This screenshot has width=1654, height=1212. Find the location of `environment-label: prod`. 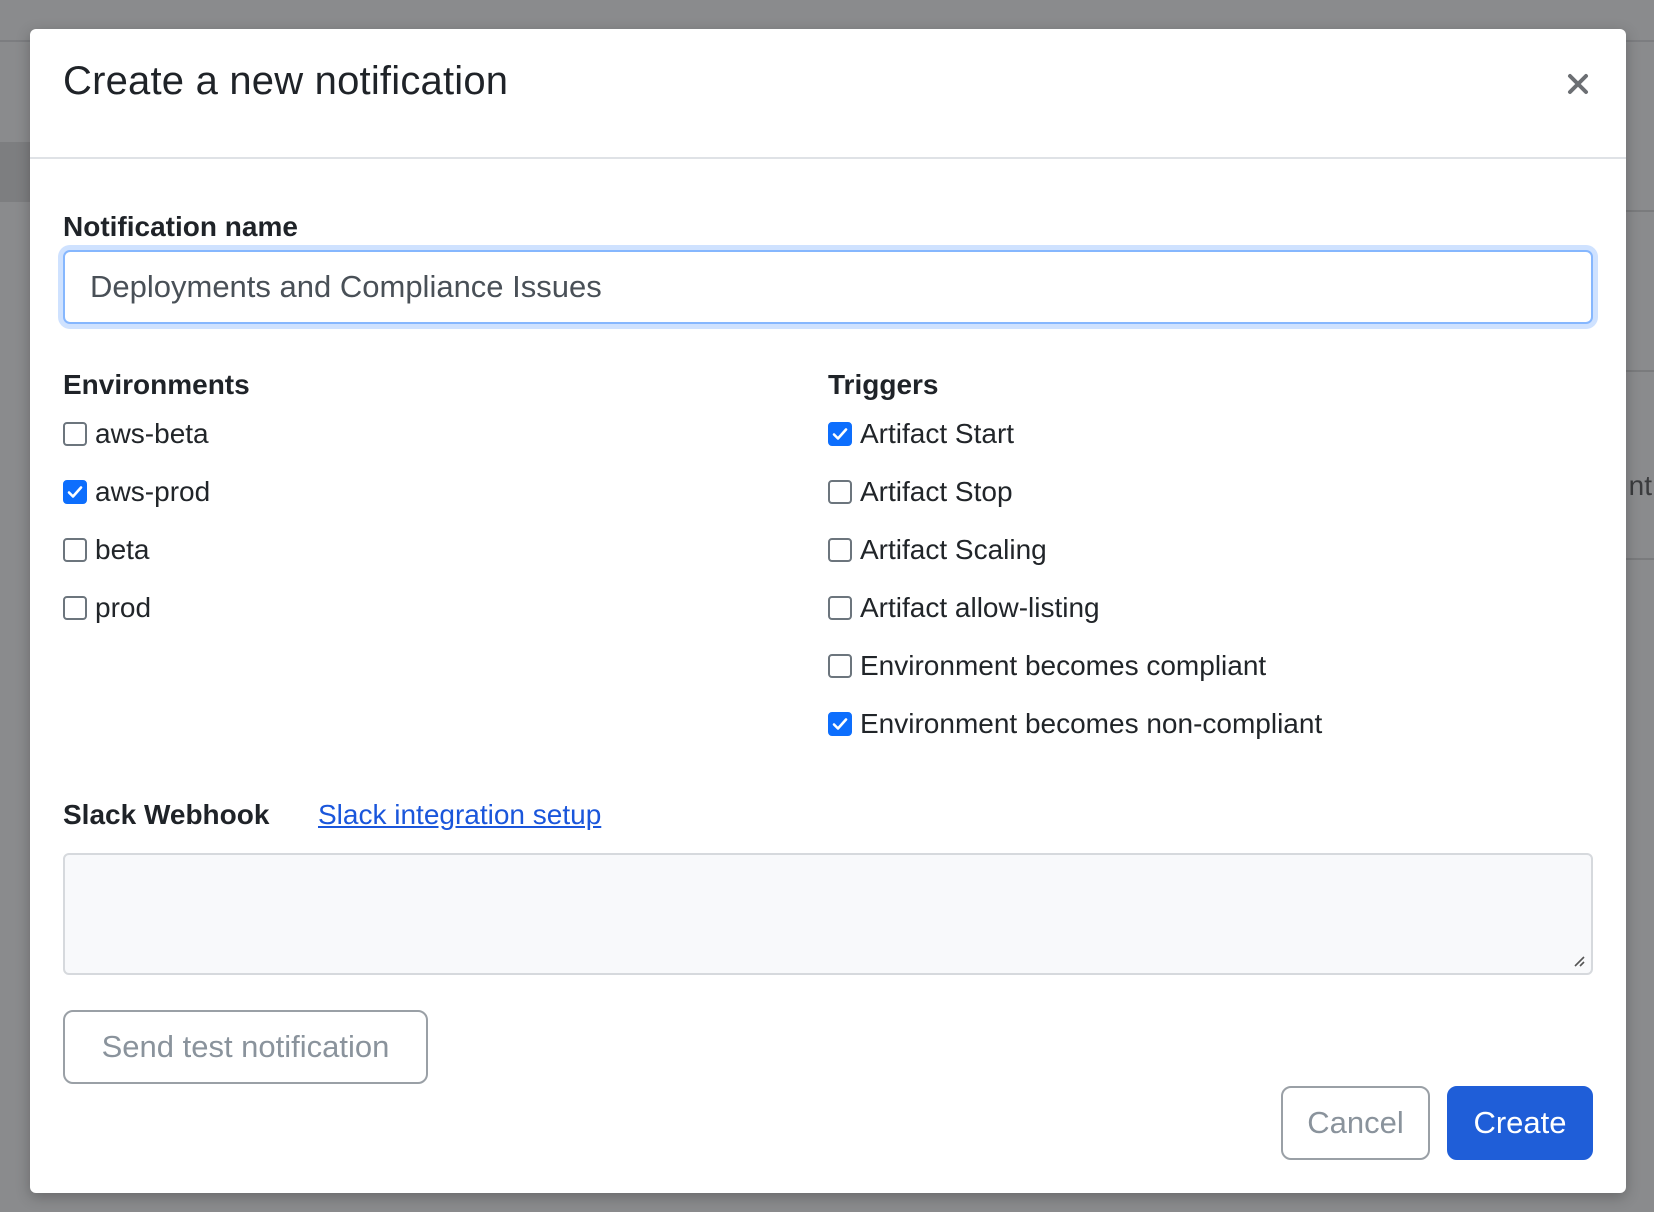

environment-label: prod is located at coordinates (123, 607).